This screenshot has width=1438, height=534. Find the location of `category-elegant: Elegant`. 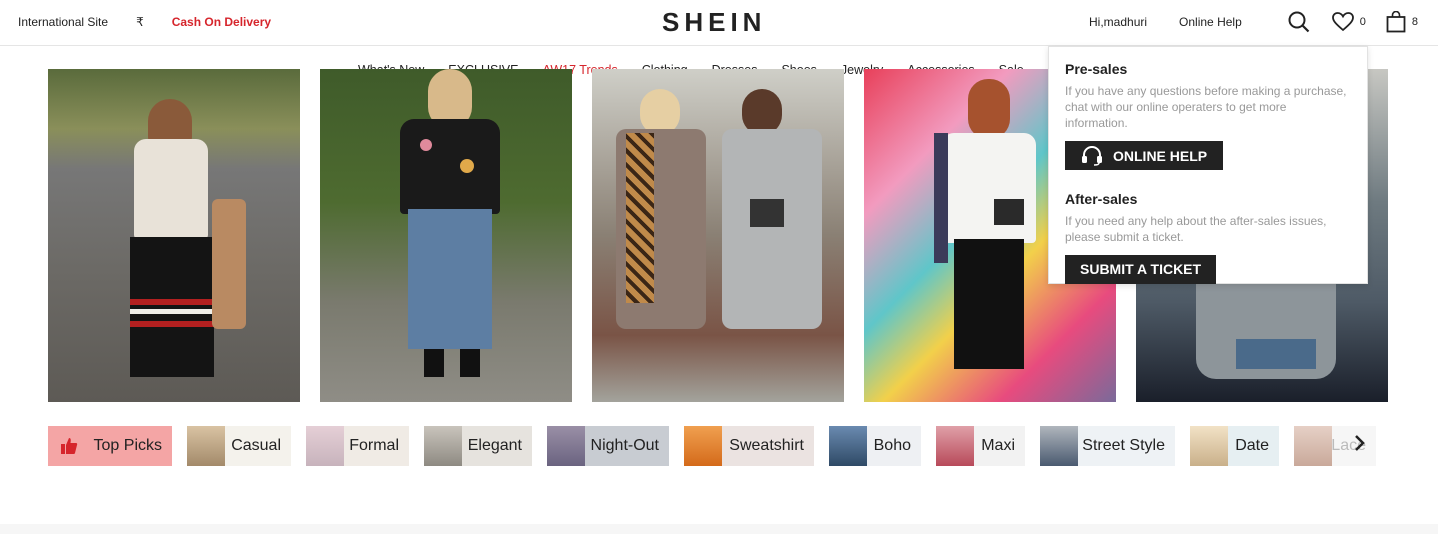

category-elegant: Elegant is located at coordinates (478, 446).